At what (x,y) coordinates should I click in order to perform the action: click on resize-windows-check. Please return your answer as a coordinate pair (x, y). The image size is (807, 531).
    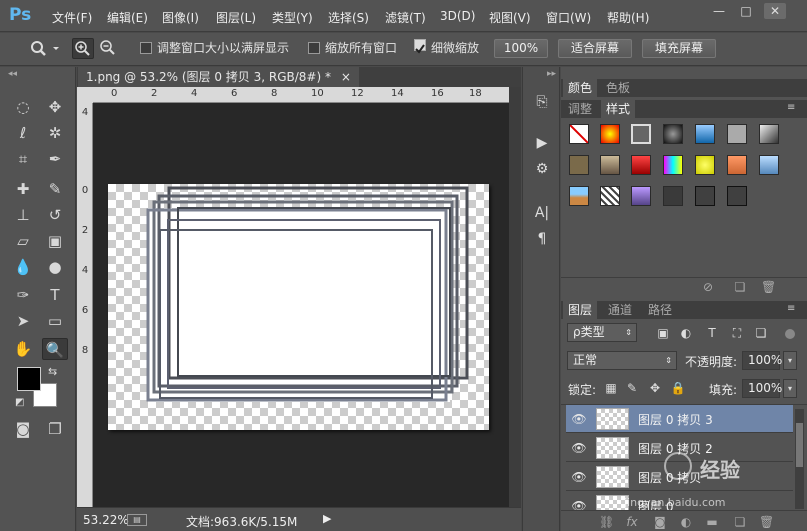
    Looking at the image, I should click on (146, 48).